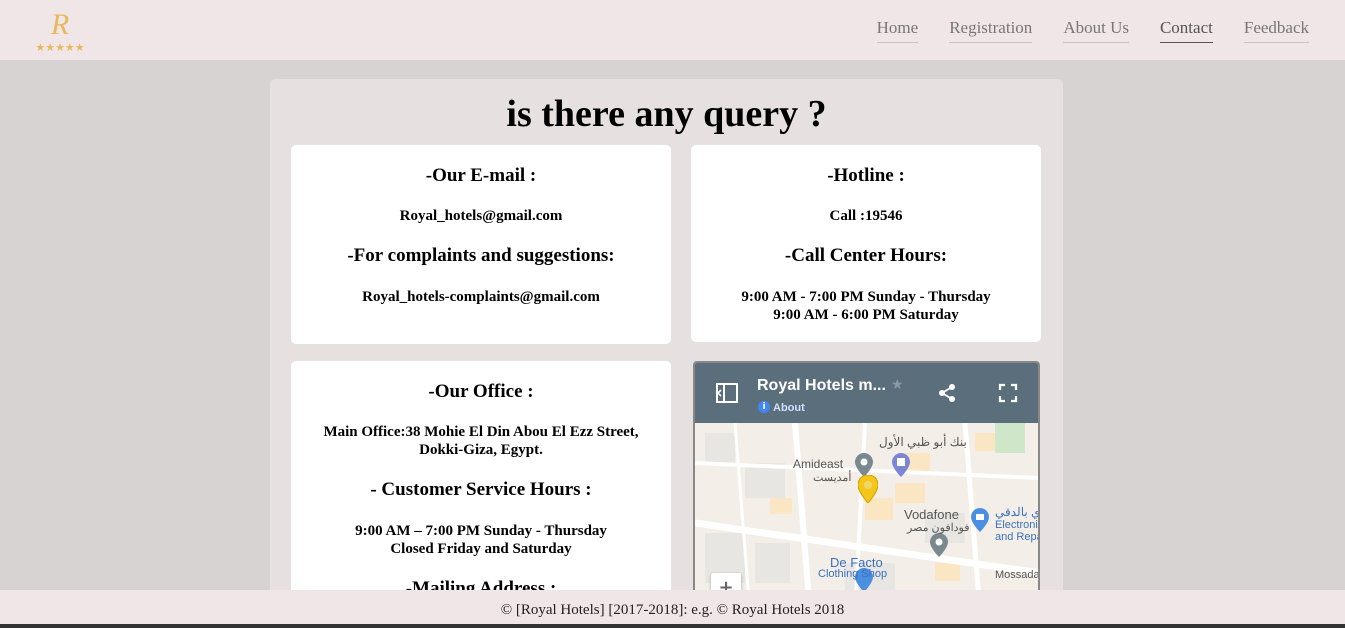 The height and width of the screenshot is (628, 1345). What do you see at coordinates (832, 478) in the screenshot?
I see `map-label-amideast-ar: أمديست` at bounding box center [832, 478].